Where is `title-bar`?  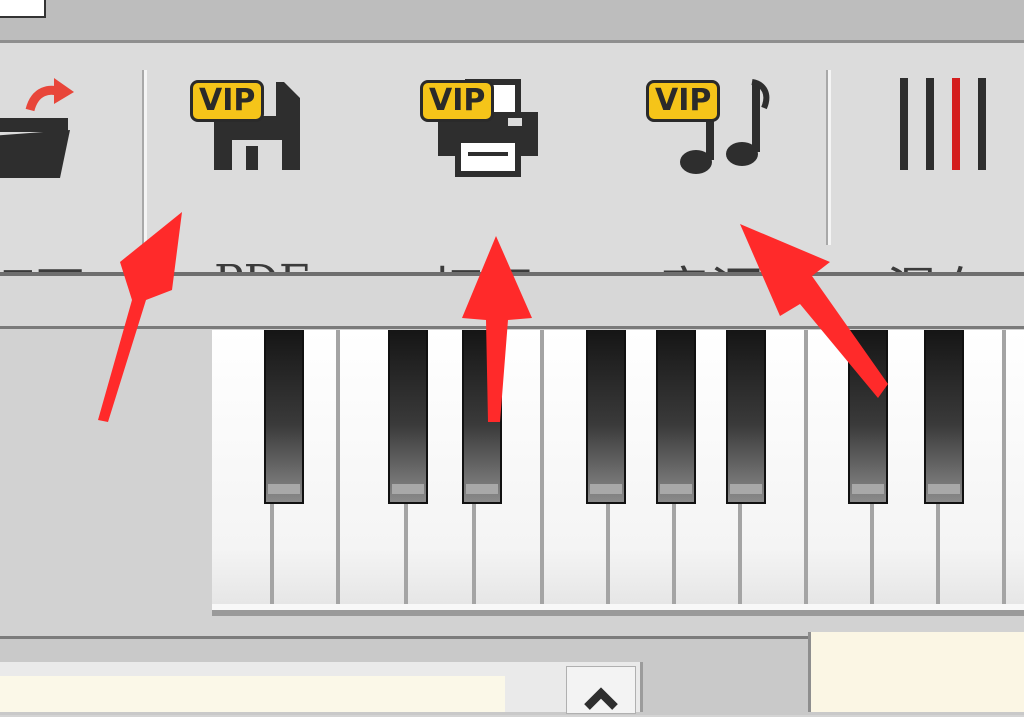 title-bar is located at coordinates (512, 21).